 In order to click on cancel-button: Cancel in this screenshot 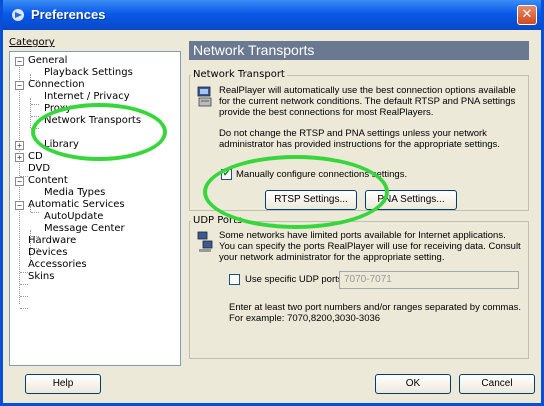, I will do `click(497, 384)`.